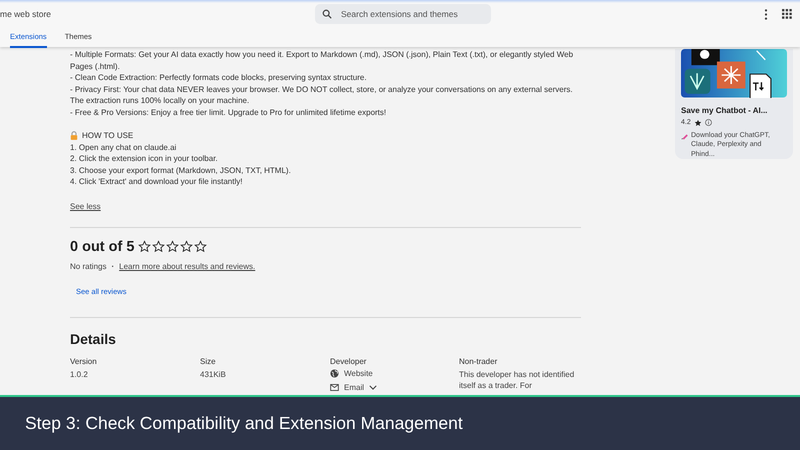 This screenshot has height=450, width=800. Describe the element at coordinates (85, 206) in the screenshot. I see `see-less-link: See less` at that location.